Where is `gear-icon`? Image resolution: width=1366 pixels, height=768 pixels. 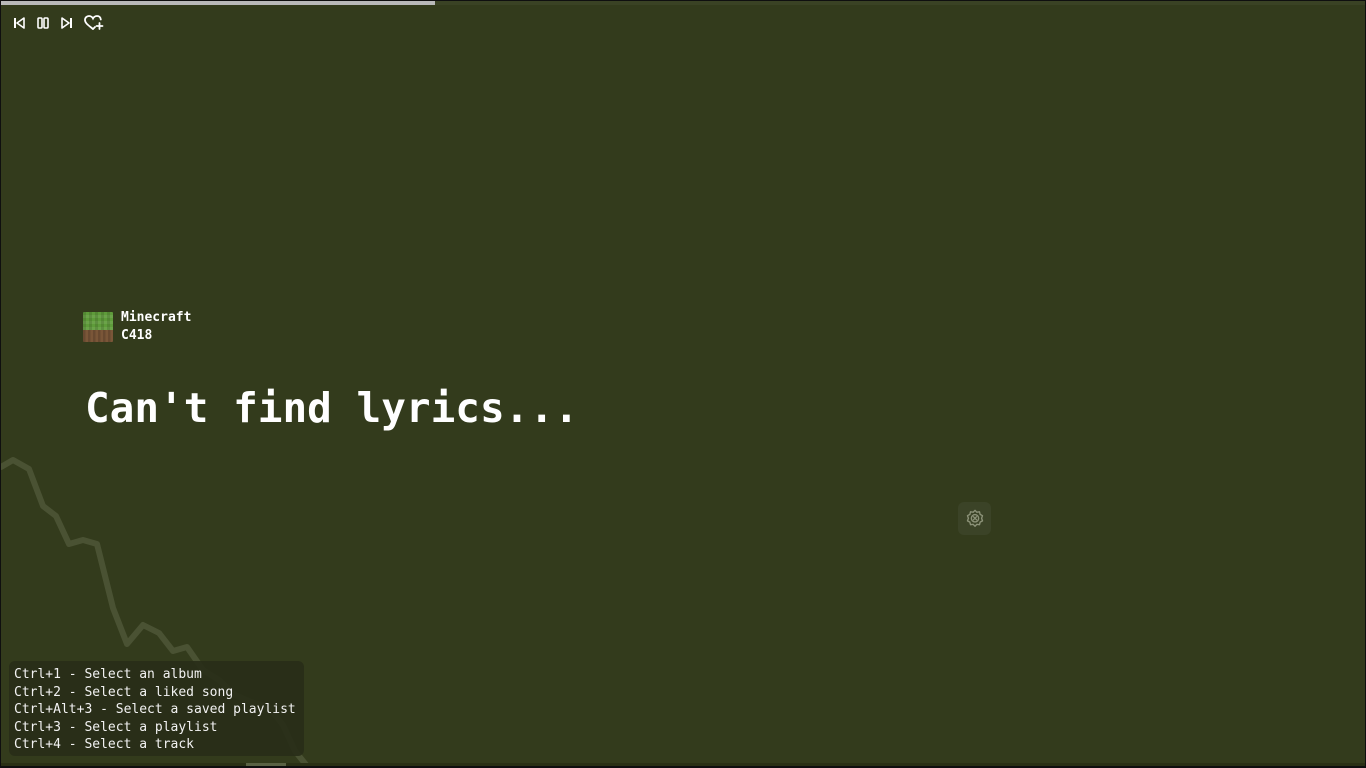 gear-icon is located at coordinates (974, 518).